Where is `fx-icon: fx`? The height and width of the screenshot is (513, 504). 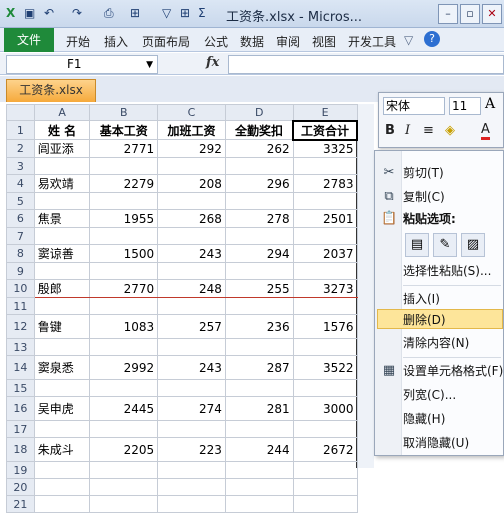 fx-icon: fx is located at coordinates (212, 62).